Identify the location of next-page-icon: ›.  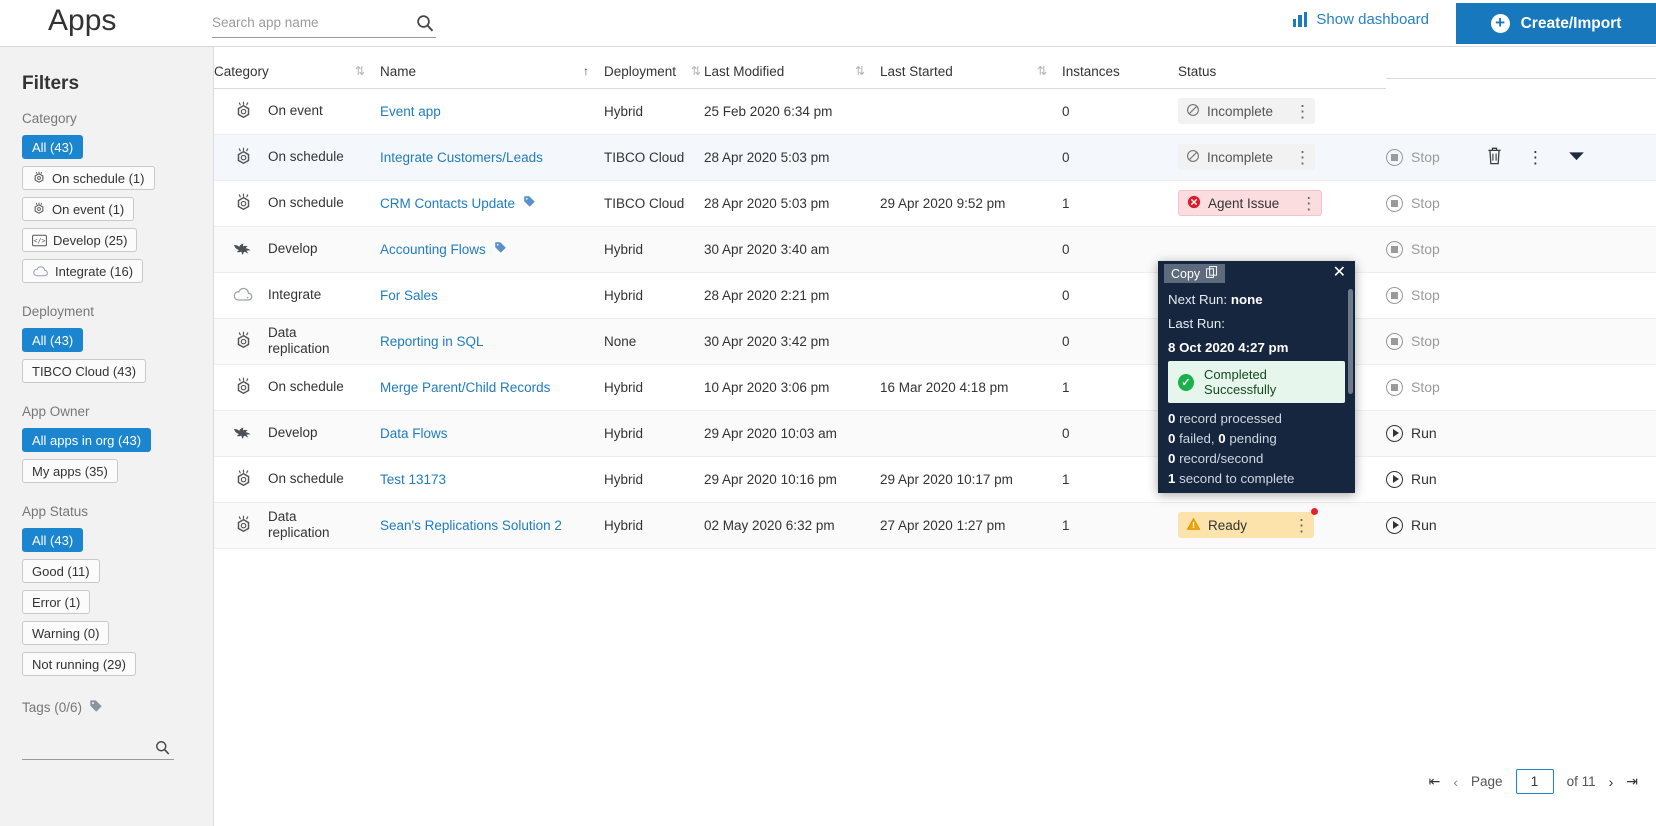
(1611, 782).